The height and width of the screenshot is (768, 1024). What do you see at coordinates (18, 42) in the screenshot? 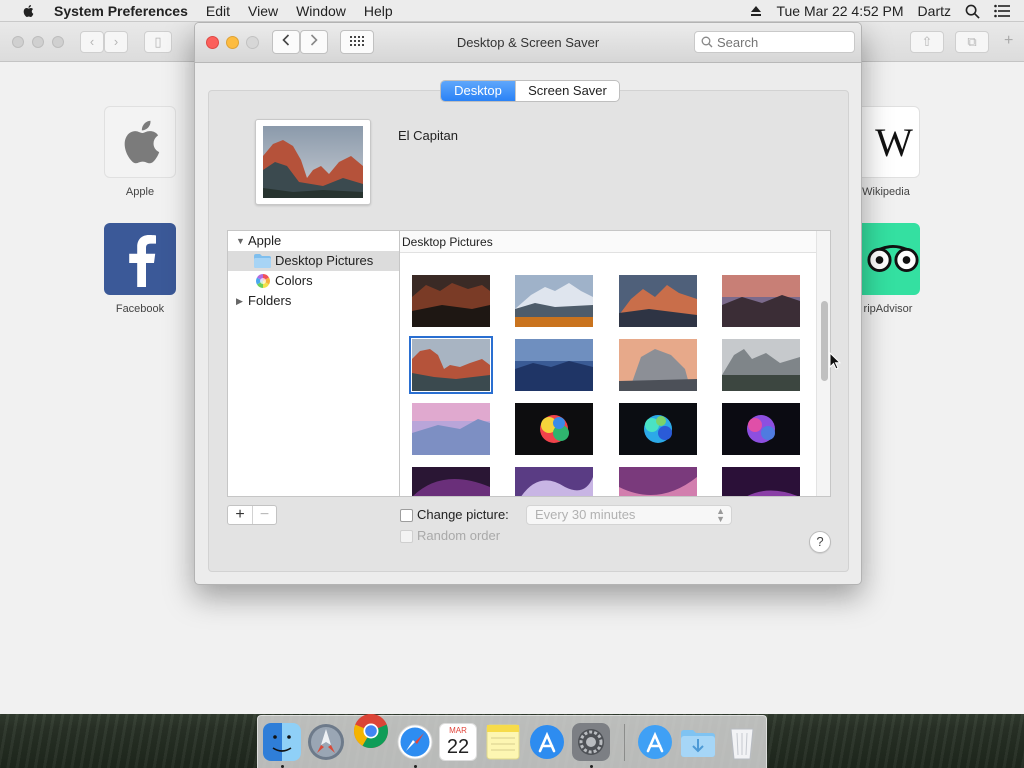
I see `browser-close-button` at bounding box center [18, 42].